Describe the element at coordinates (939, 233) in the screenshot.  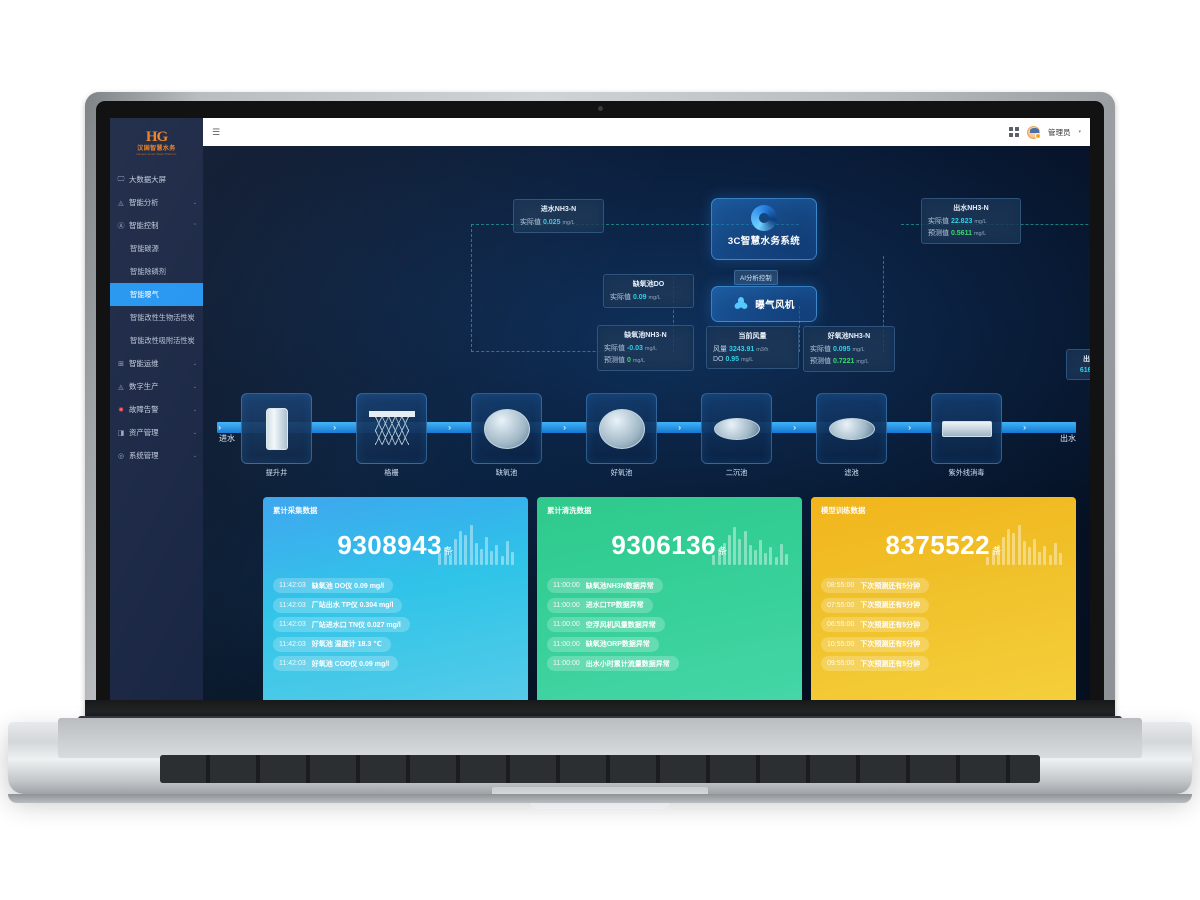
I see `card-row-label: 预测值` at that location.